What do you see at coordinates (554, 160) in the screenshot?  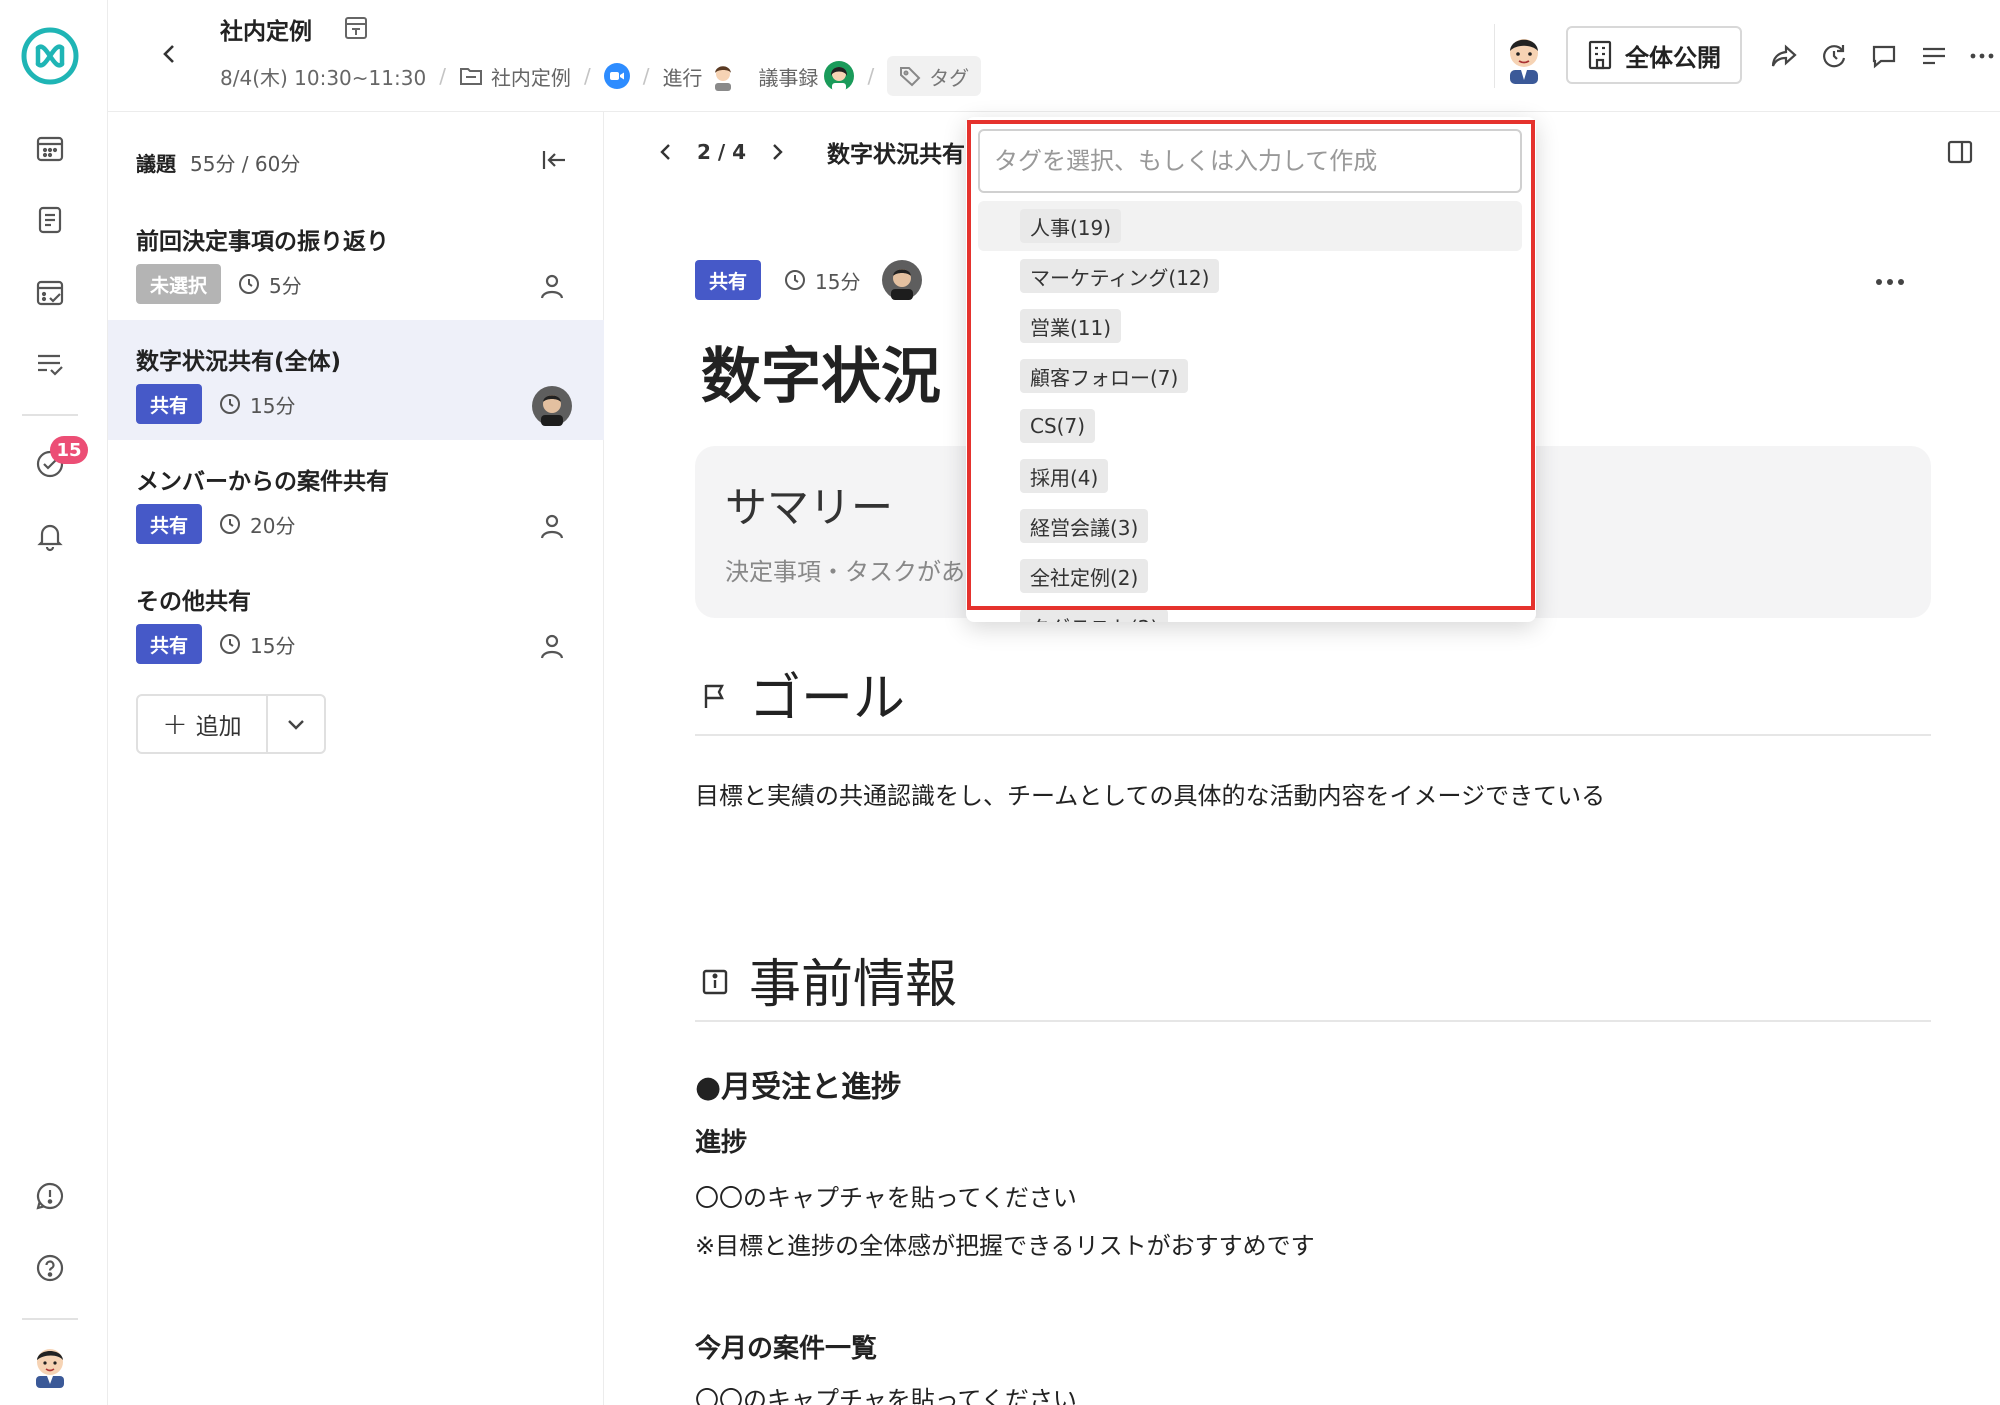 I see `collapse-left-icon` at bounding box center [554, 160].